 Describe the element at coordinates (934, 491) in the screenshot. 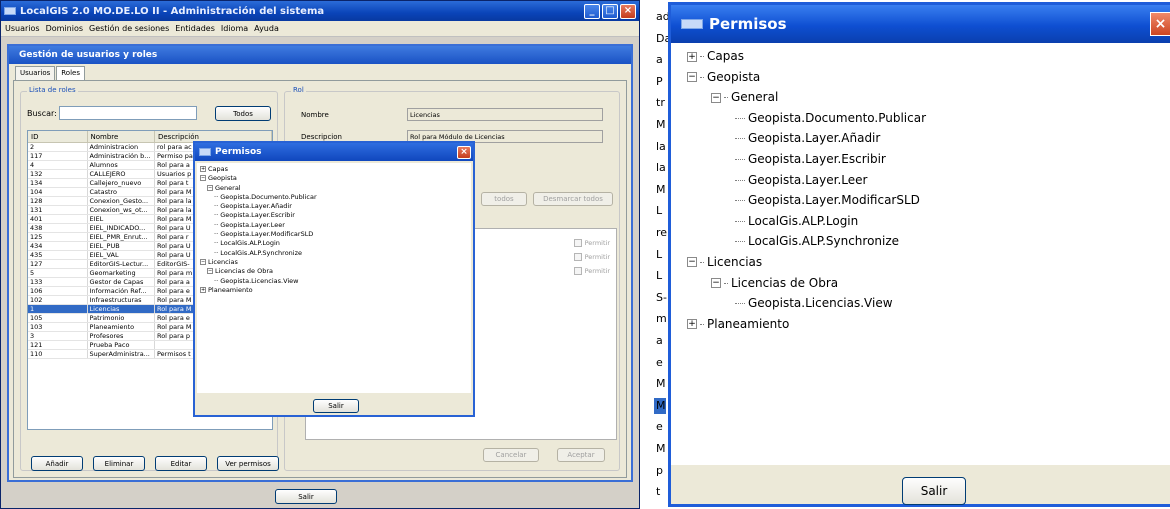

I see `permisos-large-salir-button: Salir` at that location.